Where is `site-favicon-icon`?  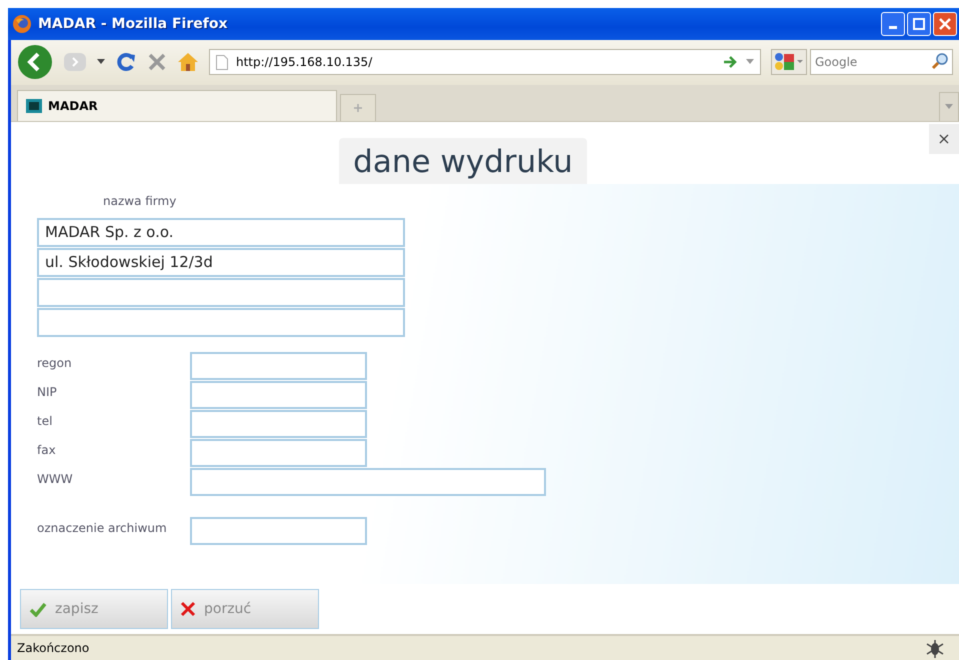 site-favicon-icon is located at coordinates (34, 105).